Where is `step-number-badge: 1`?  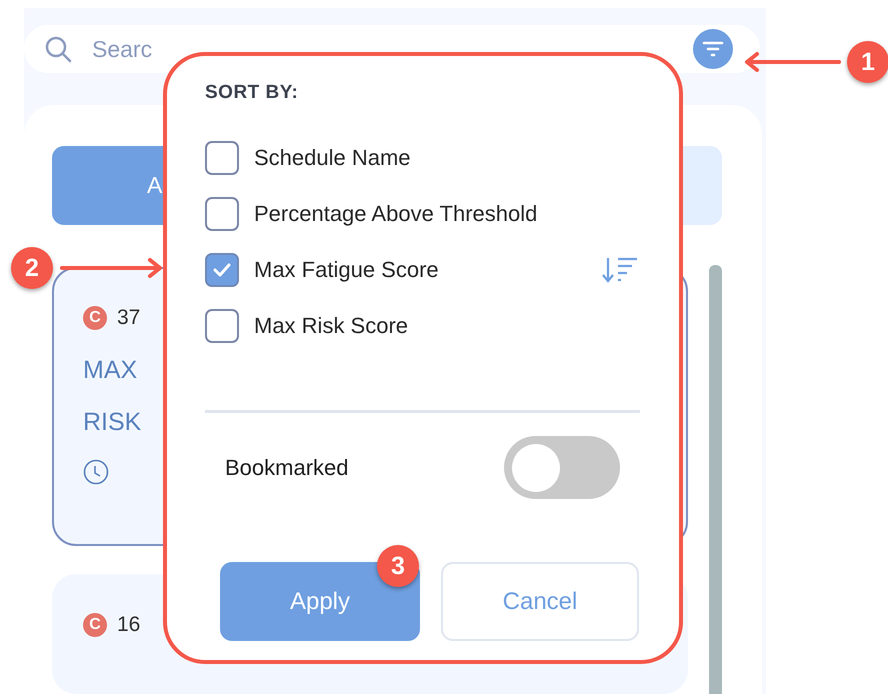 step-number-badge: 1 is located at coordinates (867, 62).